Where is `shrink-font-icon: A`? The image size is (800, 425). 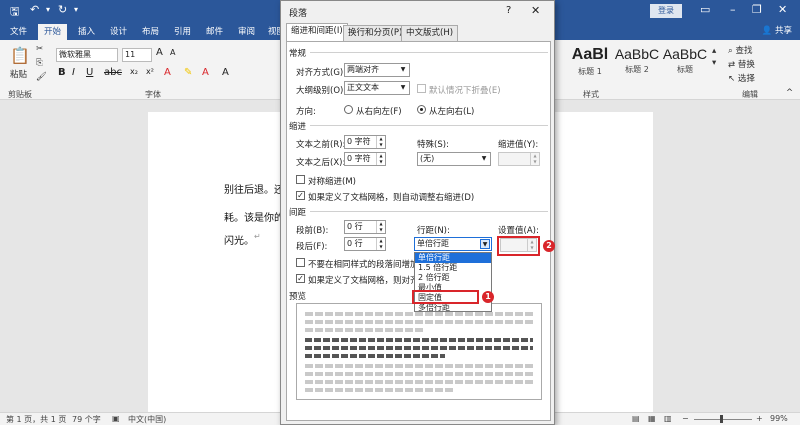
shrink-font-icon: A is located at coordinates (172, 52).